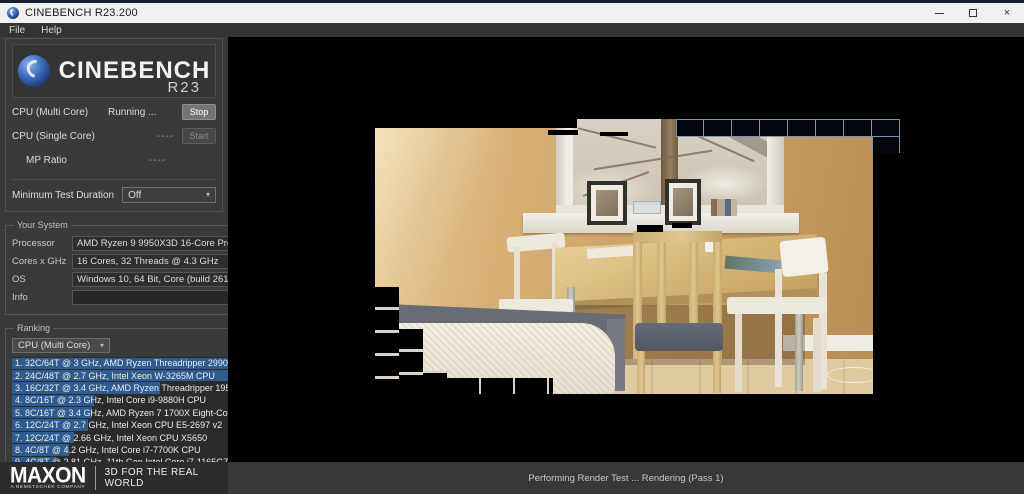 The height and width of the screenshot is (494, 1024). I want to click on left-chair, so click(517, 276).